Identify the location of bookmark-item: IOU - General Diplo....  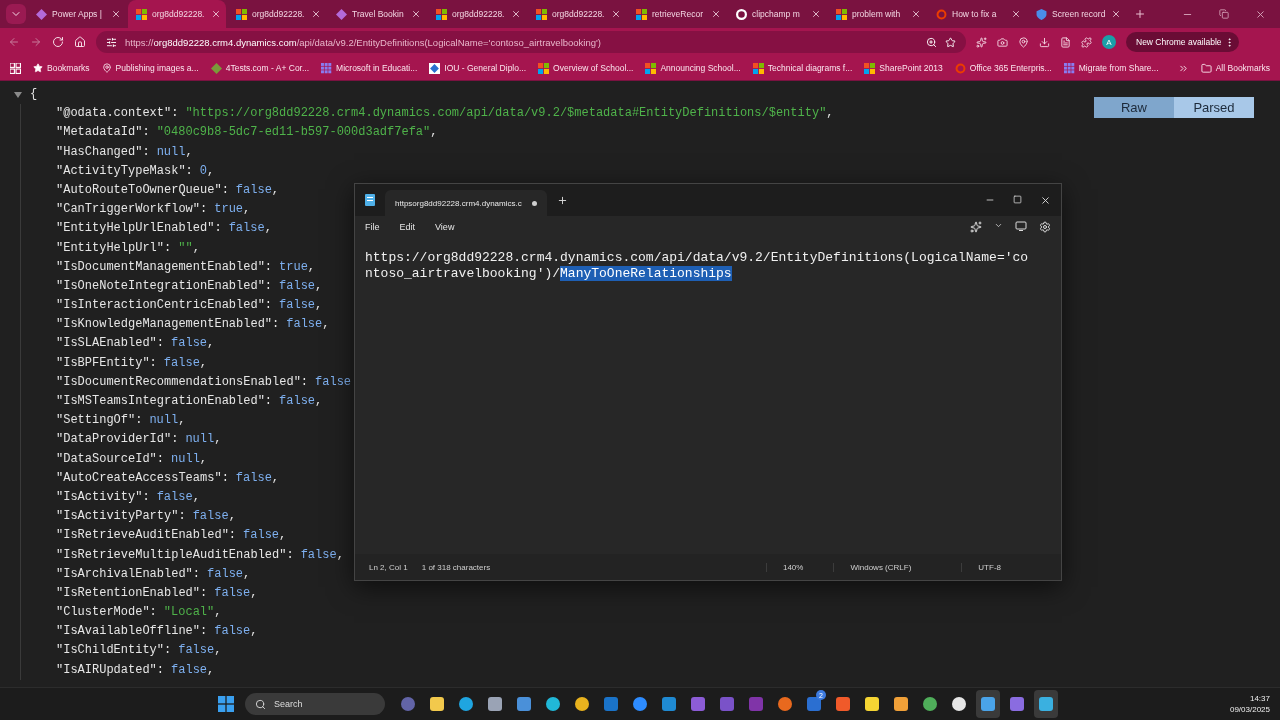
(478, 68).